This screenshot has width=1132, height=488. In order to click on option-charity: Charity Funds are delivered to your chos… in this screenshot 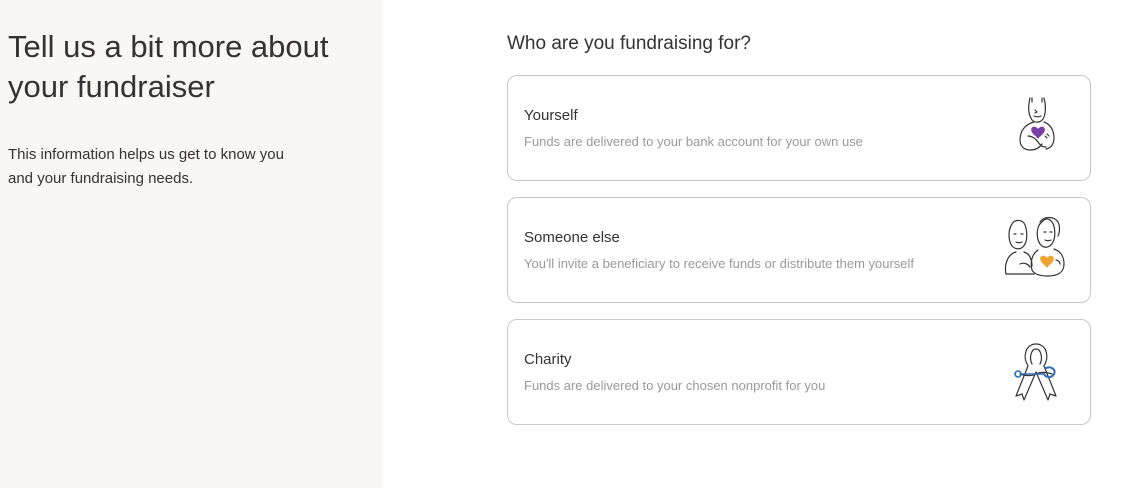, I will do `click(799, 372)`.